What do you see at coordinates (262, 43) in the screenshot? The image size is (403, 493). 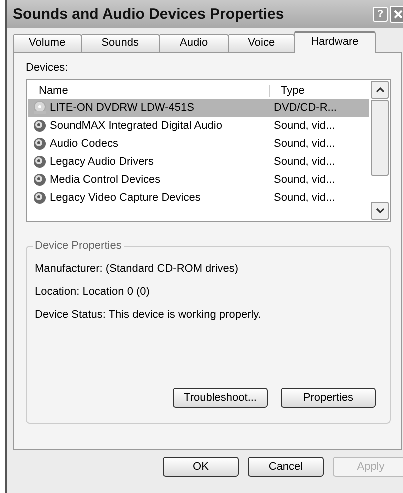 I see `tab: Voice` at bounding box center [262, 43].